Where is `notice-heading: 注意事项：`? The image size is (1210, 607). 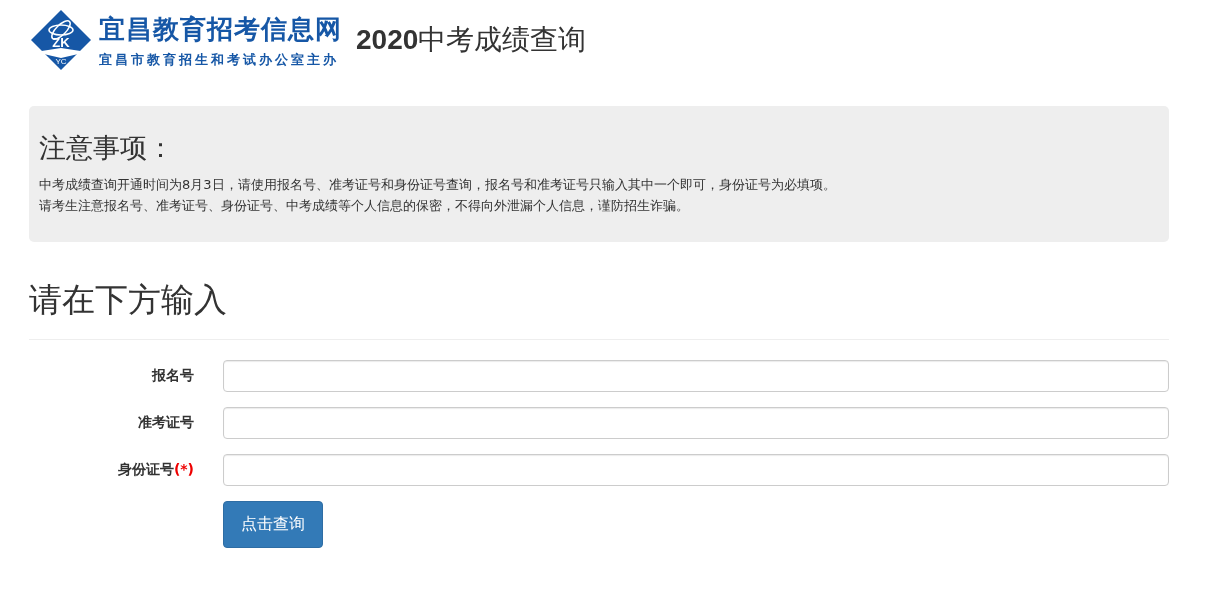 notice-heading: 注意事项： is located at coordinates (107, 148).